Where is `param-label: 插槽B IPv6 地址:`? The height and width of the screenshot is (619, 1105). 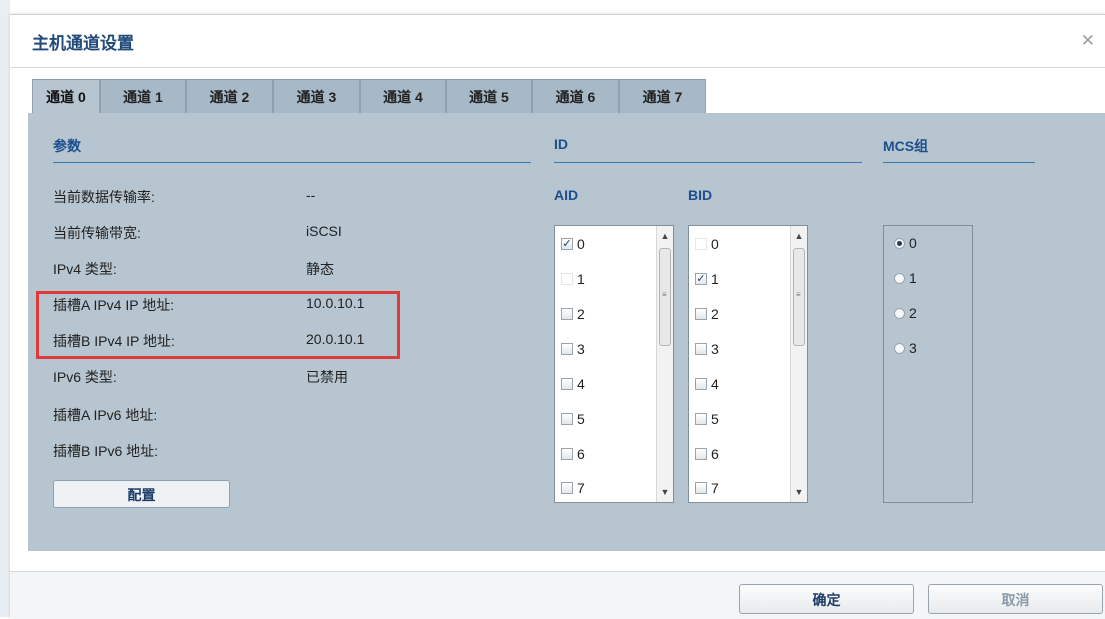
param-label: 插槽B IPv6 地址: is located at coordinates (106, 451).